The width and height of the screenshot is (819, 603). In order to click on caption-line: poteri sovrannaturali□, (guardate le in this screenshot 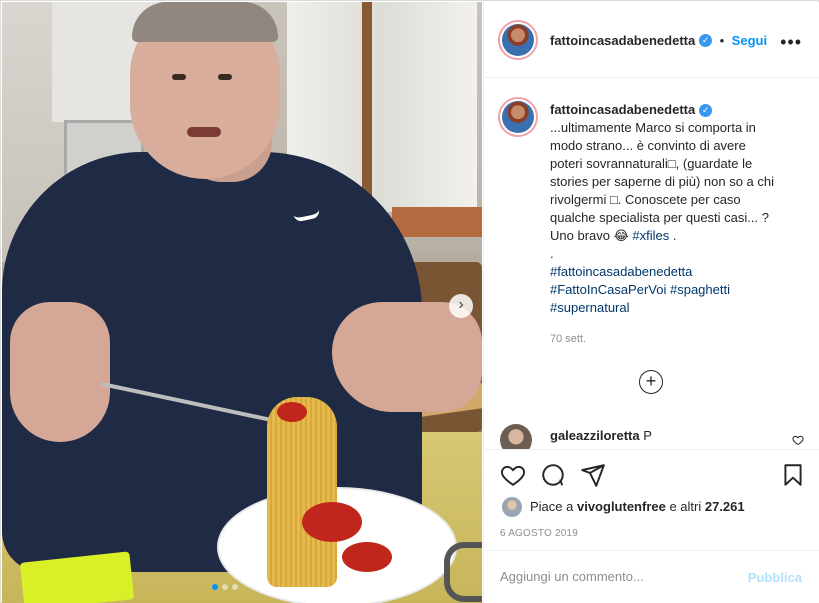, I will do `click(651, 163)`.